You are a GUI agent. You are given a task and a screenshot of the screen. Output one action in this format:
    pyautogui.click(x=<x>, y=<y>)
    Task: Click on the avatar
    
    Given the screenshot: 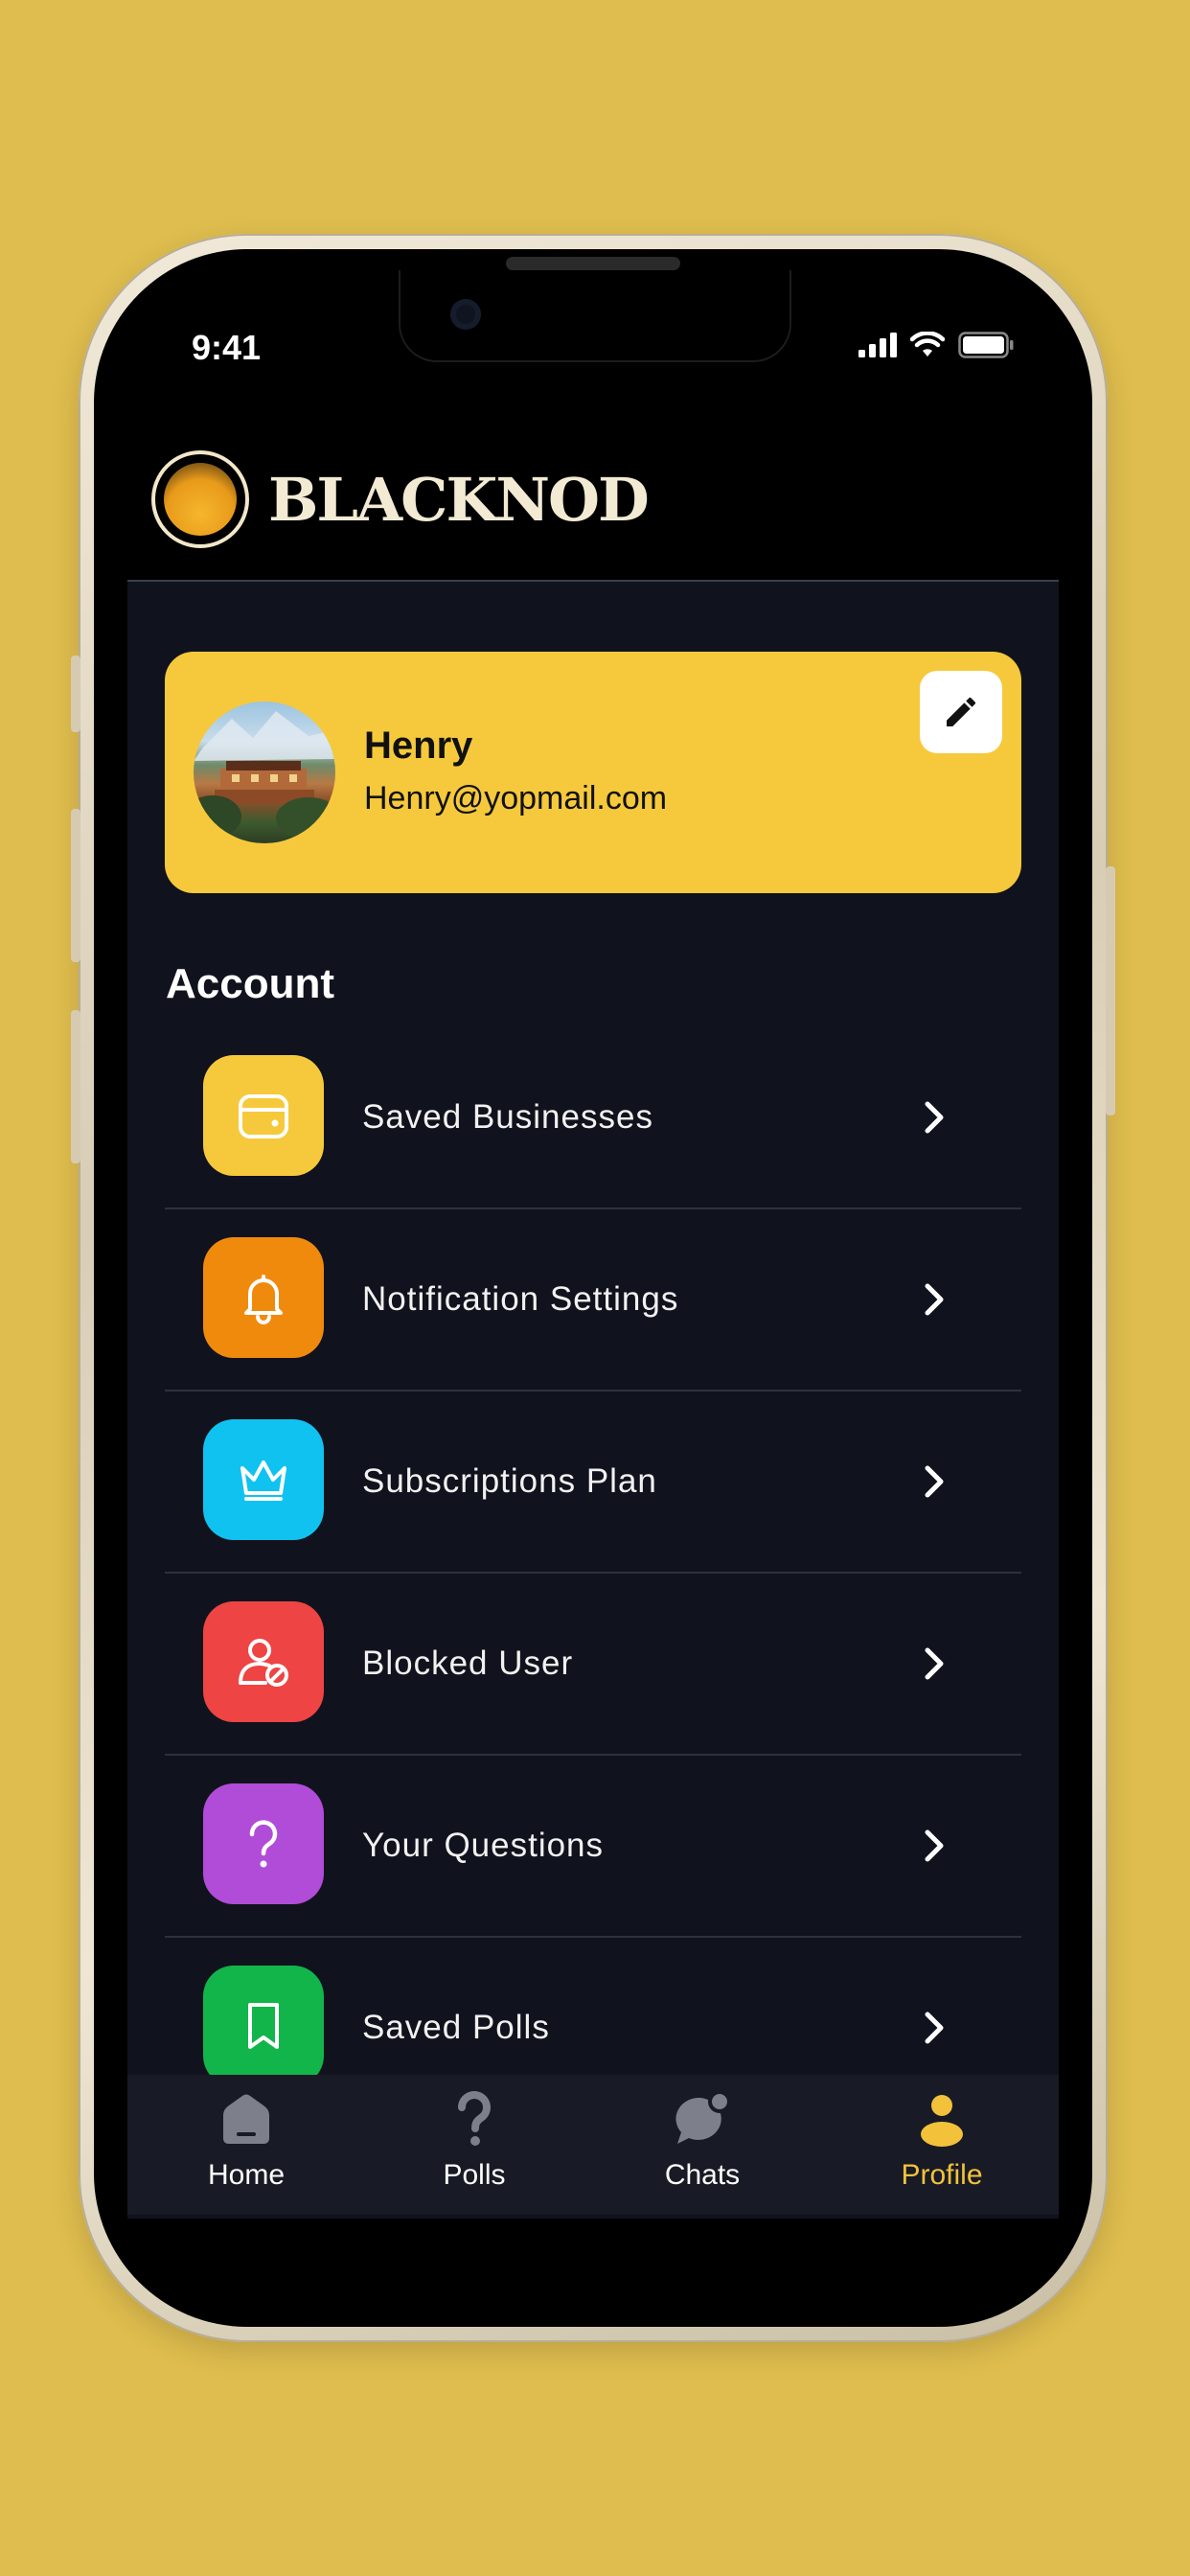 What is the action you would take?
    pyautogui.click(x=264, y=772)
    